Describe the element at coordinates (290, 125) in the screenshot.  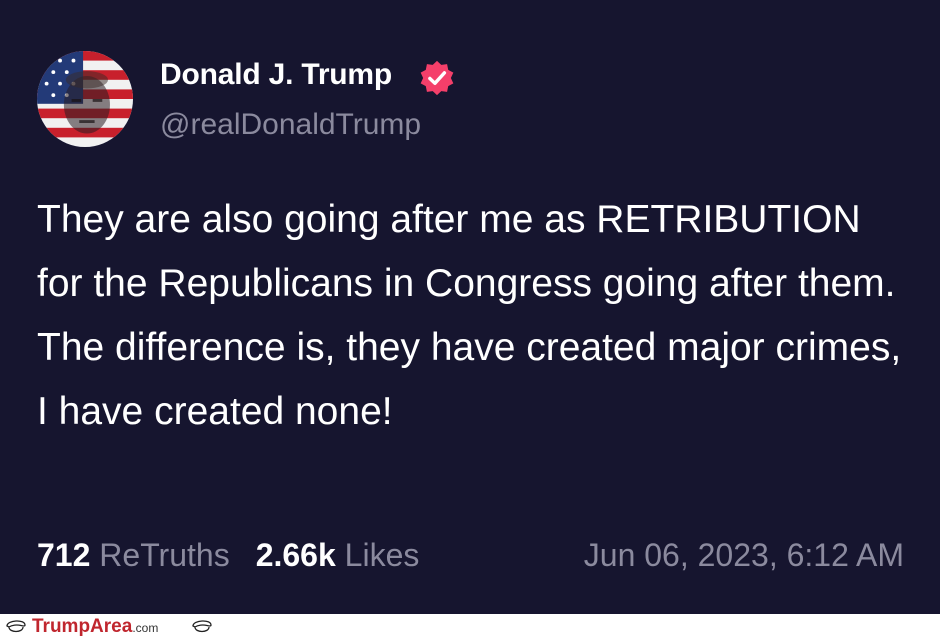
I see `user-handle: @realDonaldTrump` at that location.